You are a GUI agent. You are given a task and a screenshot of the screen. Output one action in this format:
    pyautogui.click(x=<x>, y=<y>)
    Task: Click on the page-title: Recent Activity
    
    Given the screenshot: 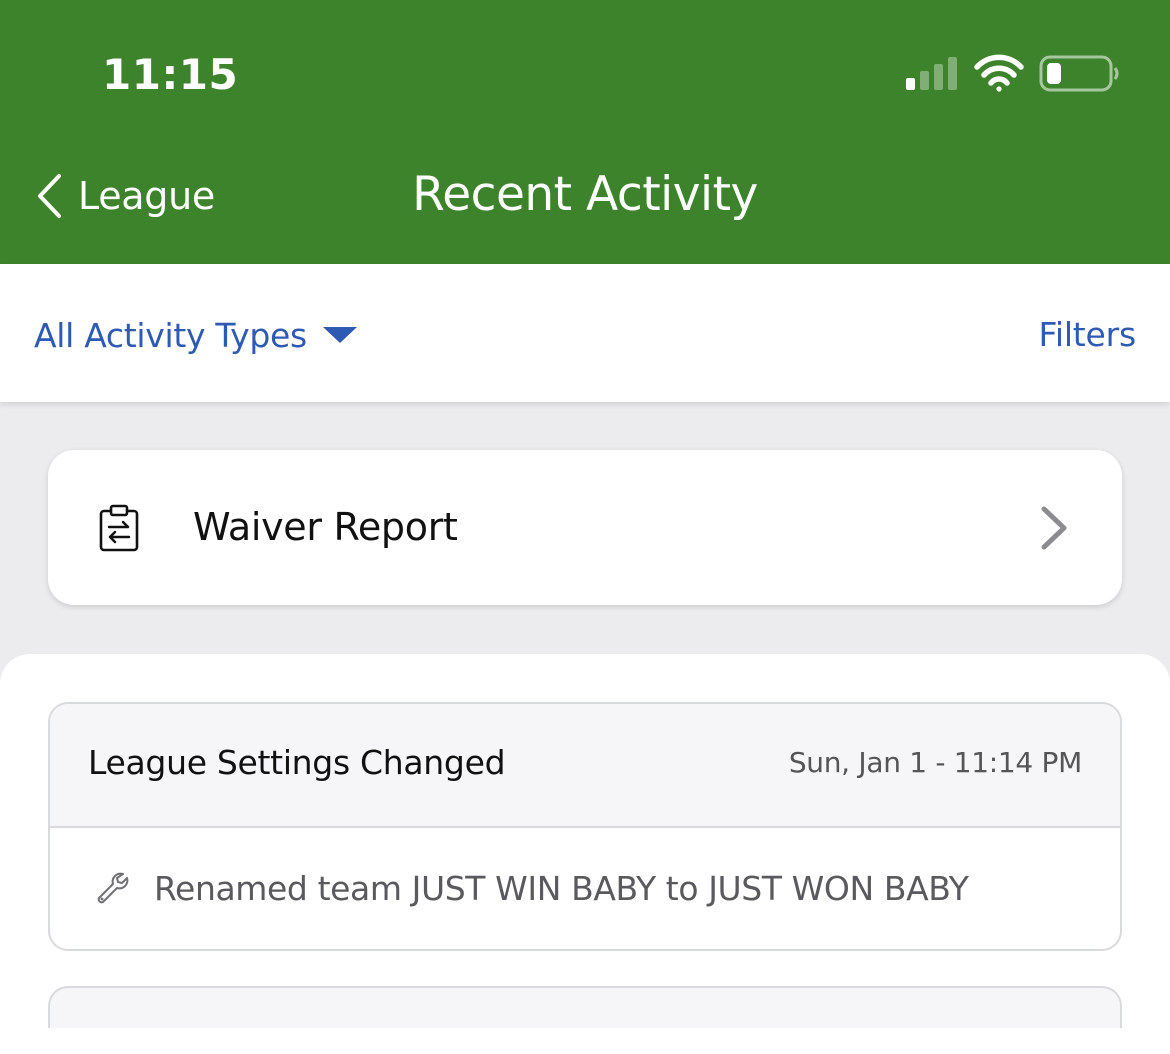 What is the action you would take?
    pyautogui.click(x=585, y=194)
    